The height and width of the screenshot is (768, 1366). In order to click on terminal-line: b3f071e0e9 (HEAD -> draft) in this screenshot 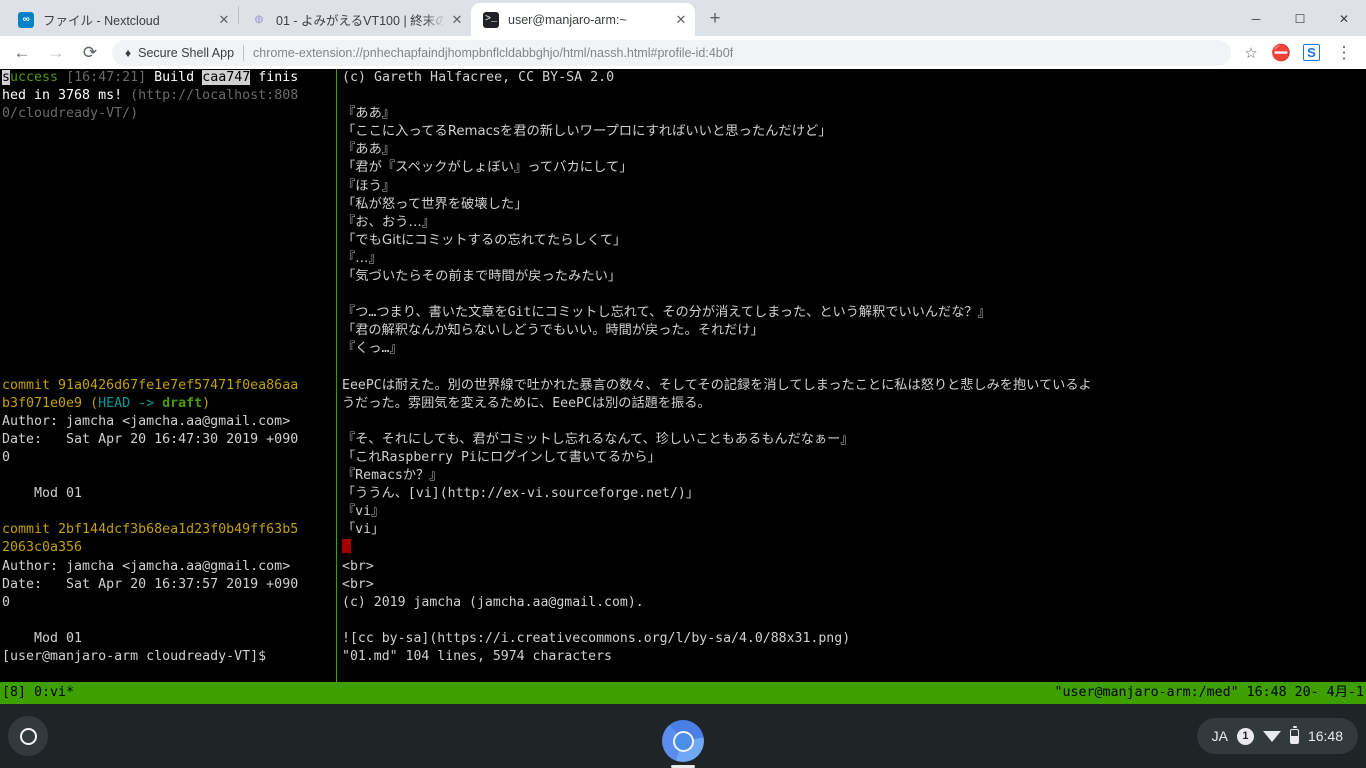, I will do `click(168, 404)`.